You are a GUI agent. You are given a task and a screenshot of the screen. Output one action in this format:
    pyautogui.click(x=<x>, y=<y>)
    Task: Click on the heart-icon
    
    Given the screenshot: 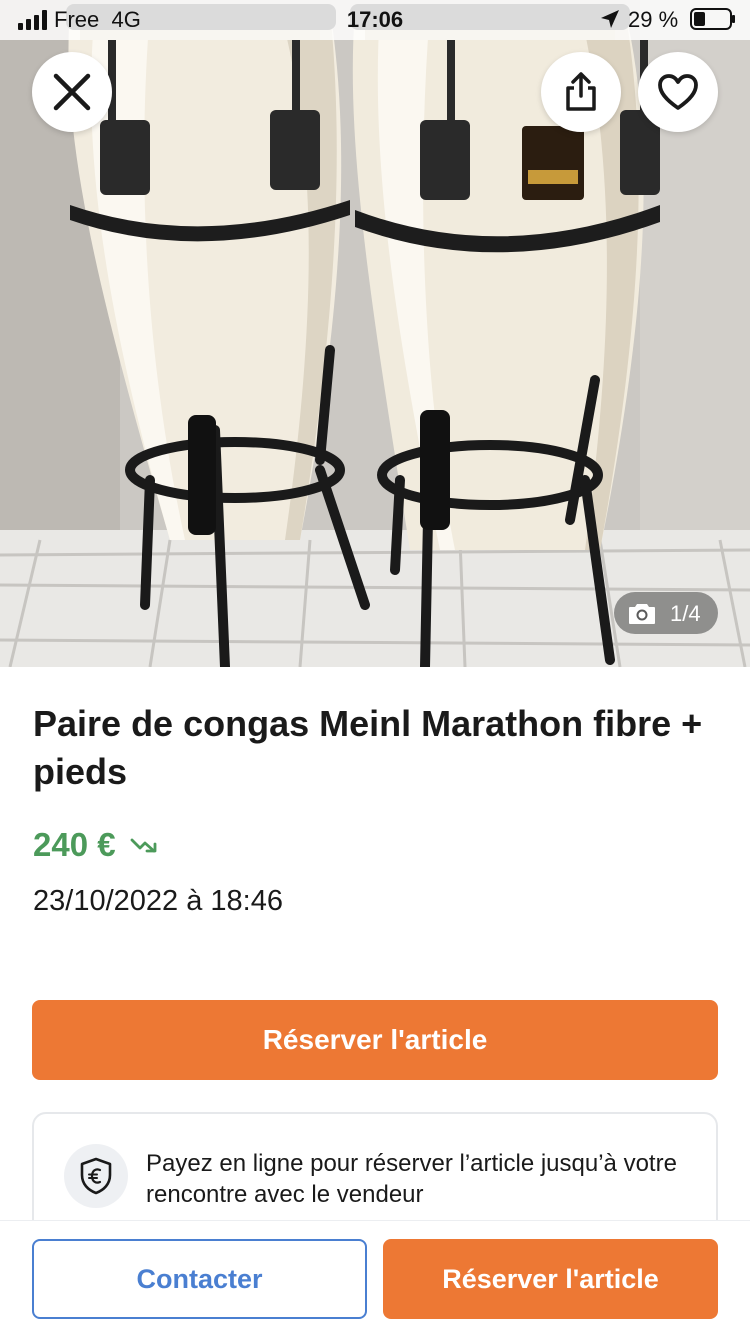 What is the action you would take?
    pyautogui.click(x=678, y=92)
    